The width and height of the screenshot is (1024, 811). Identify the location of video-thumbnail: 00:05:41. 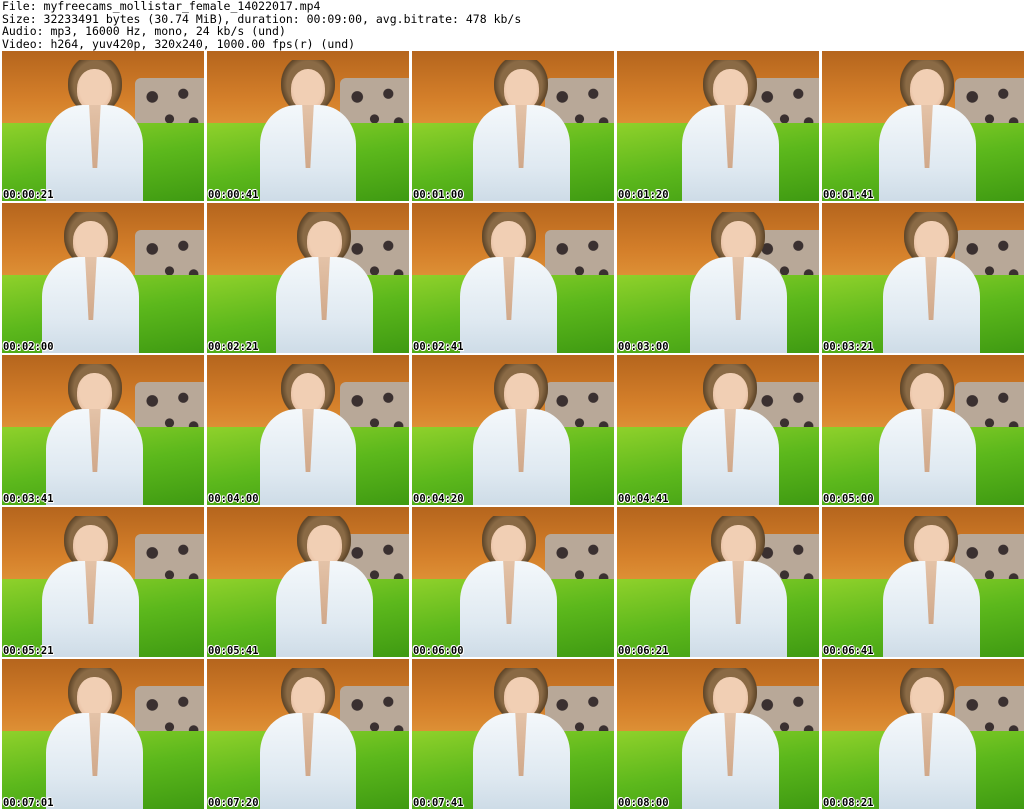
(308, 582).